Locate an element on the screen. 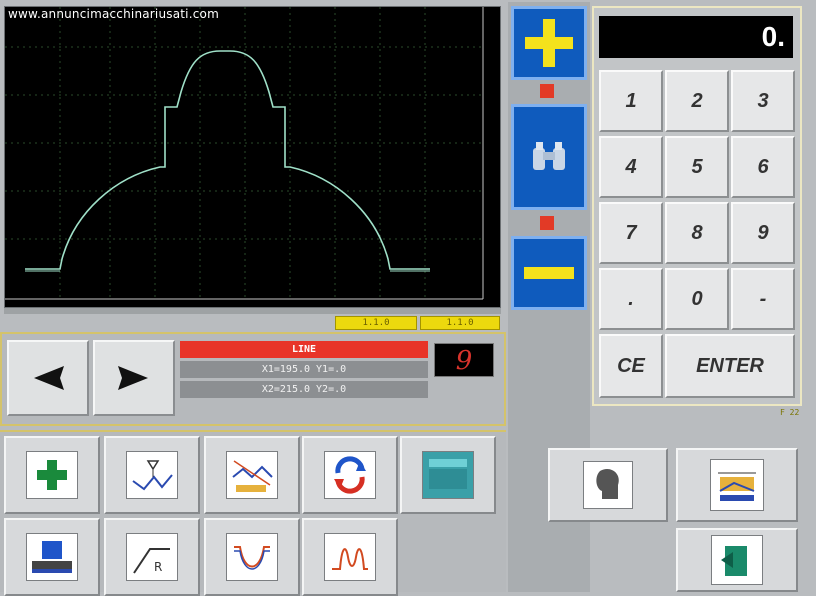 The image size is (816, 596). green-cross-icon is located at coordinates (52, 475).